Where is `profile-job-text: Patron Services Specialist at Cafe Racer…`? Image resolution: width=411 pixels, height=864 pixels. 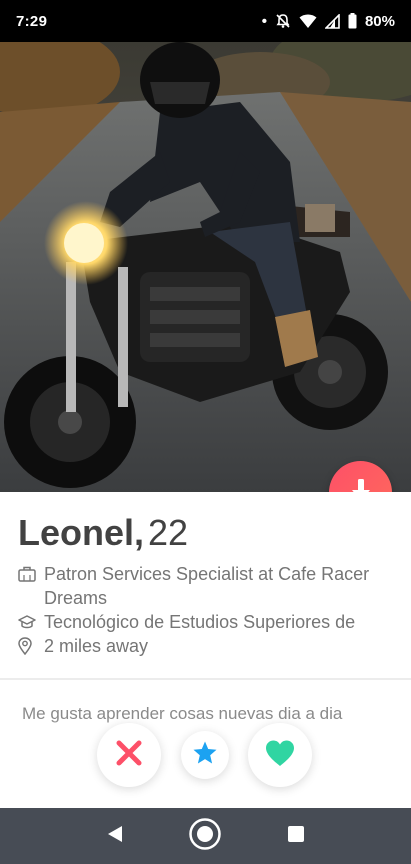
profile-job-text: Patron Services Specialist at Cafe Racer… is located at coordinates (207, 586).